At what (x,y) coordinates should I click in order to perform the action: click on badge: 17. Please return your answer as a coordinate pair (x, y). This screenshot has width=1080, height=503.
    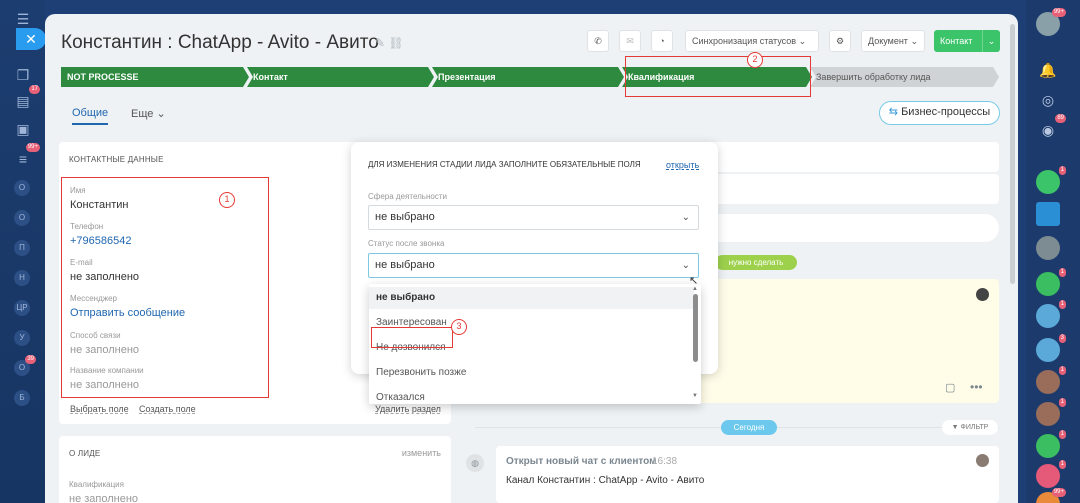
    Looking at the image, I should click on (34, 89).